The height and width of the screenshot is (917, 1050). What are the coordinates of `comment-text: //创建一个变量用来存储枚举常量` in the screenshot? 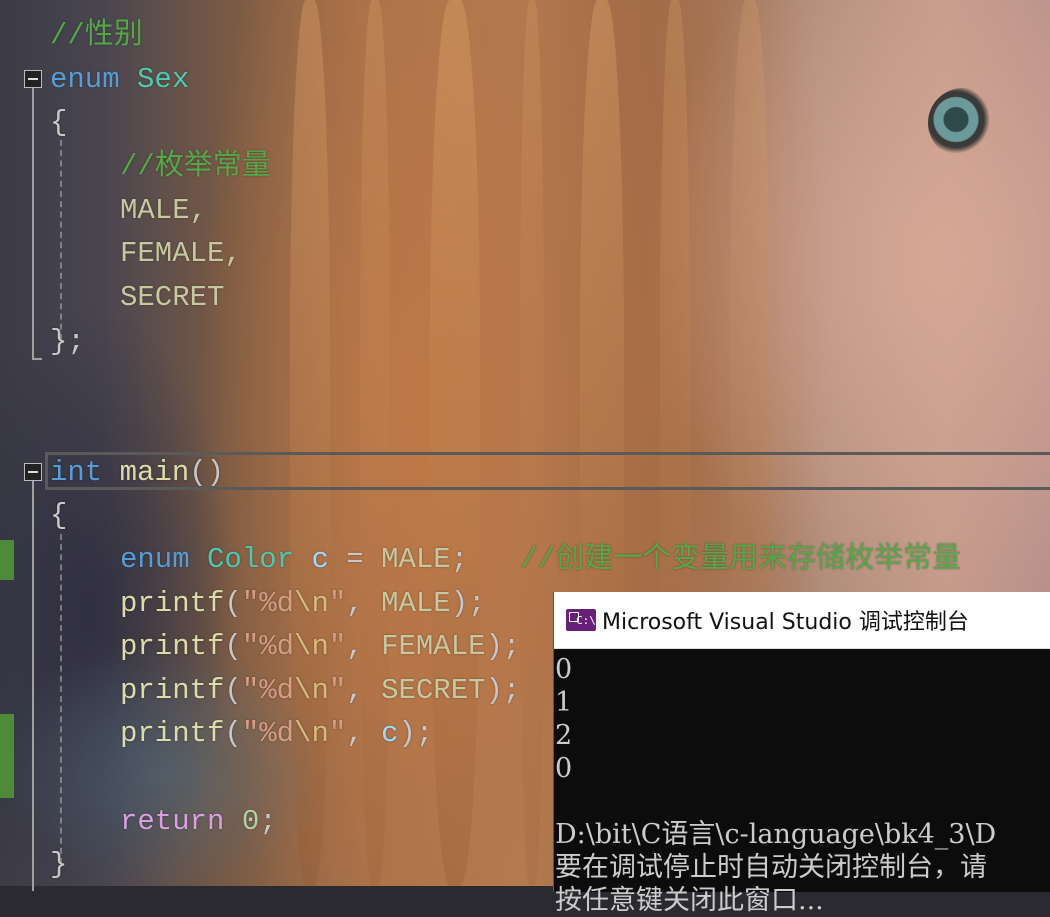 It's located at (741, 559).